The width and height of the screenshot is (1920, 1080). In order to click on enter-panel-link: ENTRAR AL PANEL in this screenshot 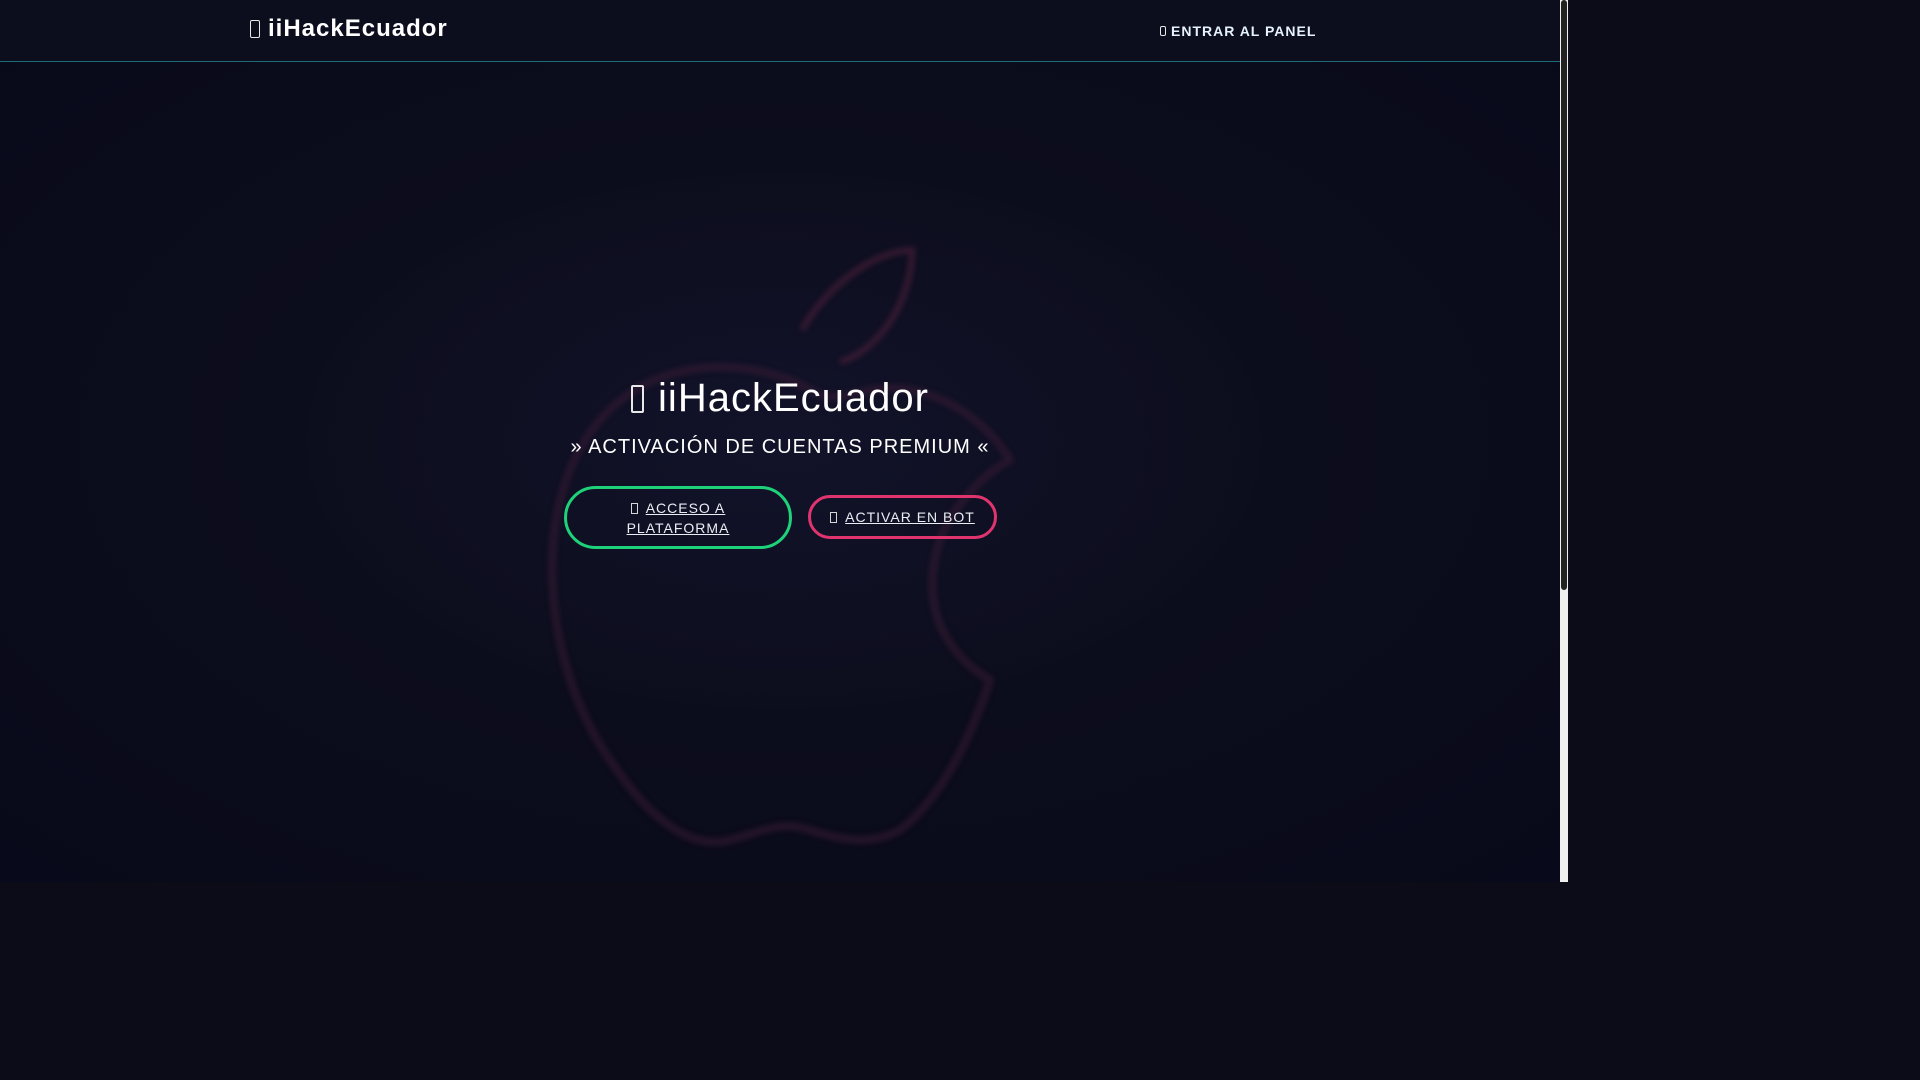, I will do `click(1238, 31)`.